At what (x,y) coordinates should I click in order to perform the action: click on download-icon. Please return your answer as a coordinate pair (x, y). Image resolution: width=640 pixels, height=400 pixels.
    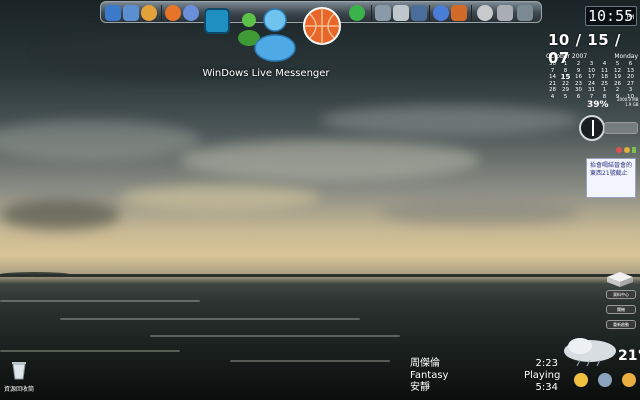
    Looking at the image, I should click on (357, 13).